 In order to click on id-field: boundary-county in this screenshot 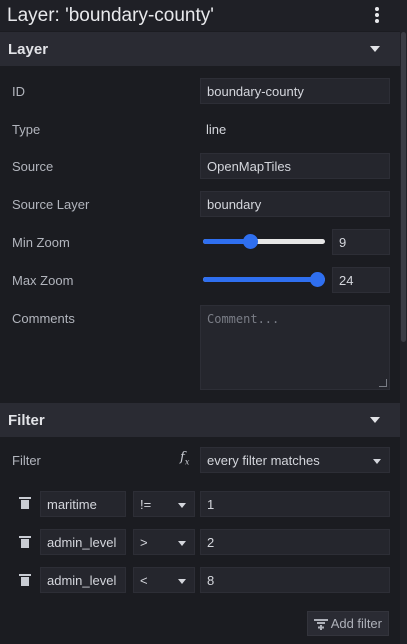, I will do `click(295, 91)`.